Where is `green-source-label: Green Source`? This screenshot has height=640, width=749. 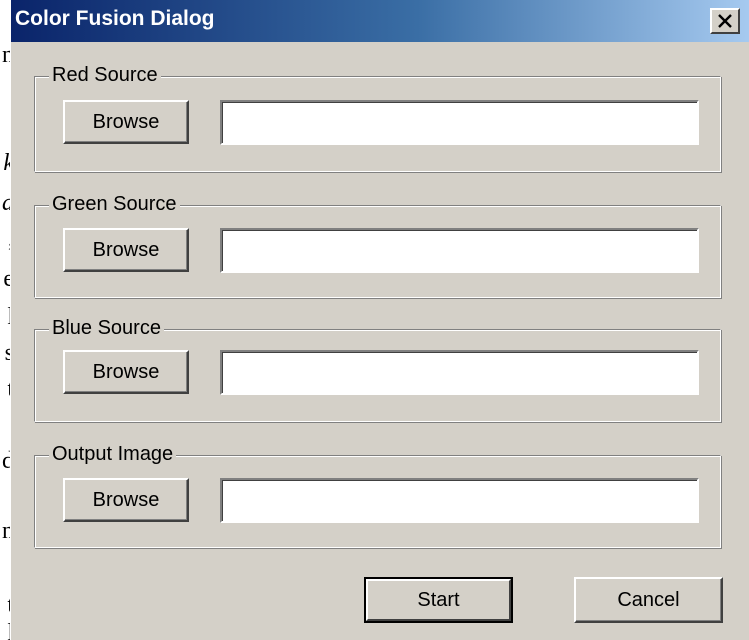
green-source-label: Green Source is located at coordinates (114, 204).